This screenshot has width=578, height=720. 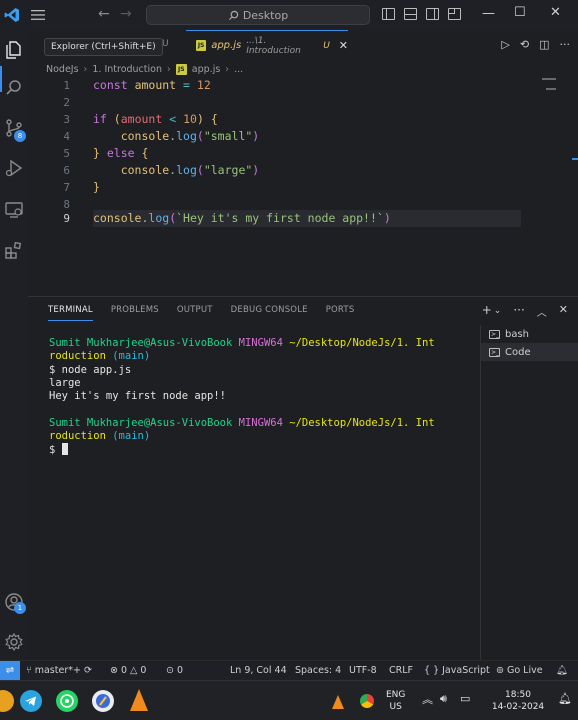 I want to click on maximize-panel-icon: ︿, so click(x=542, y=311).